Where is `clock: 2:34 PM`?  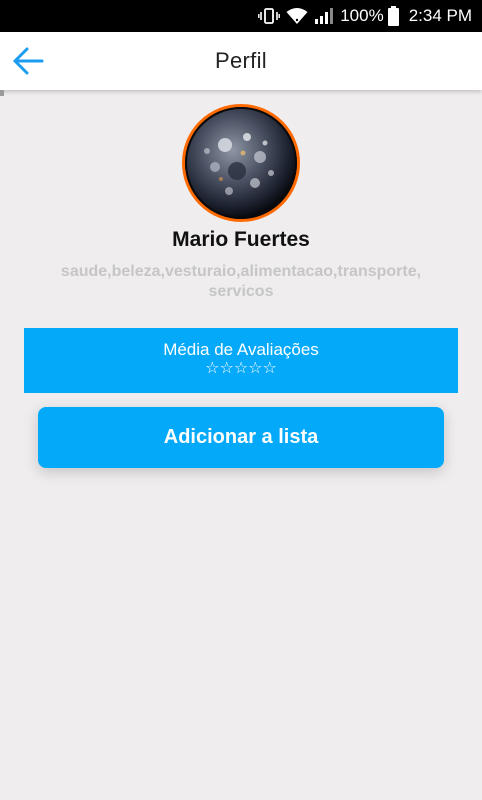
clock: 2:34 PM is located at coordinates (440, 15).